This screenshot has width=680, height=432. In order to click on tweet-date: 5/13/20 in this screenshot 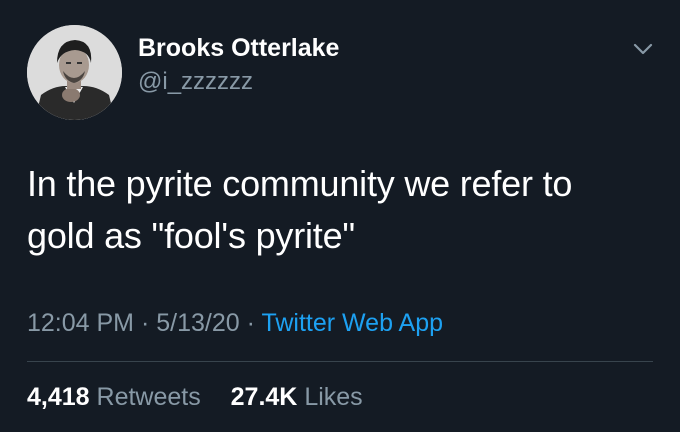, I will do `click(197, 323)`.